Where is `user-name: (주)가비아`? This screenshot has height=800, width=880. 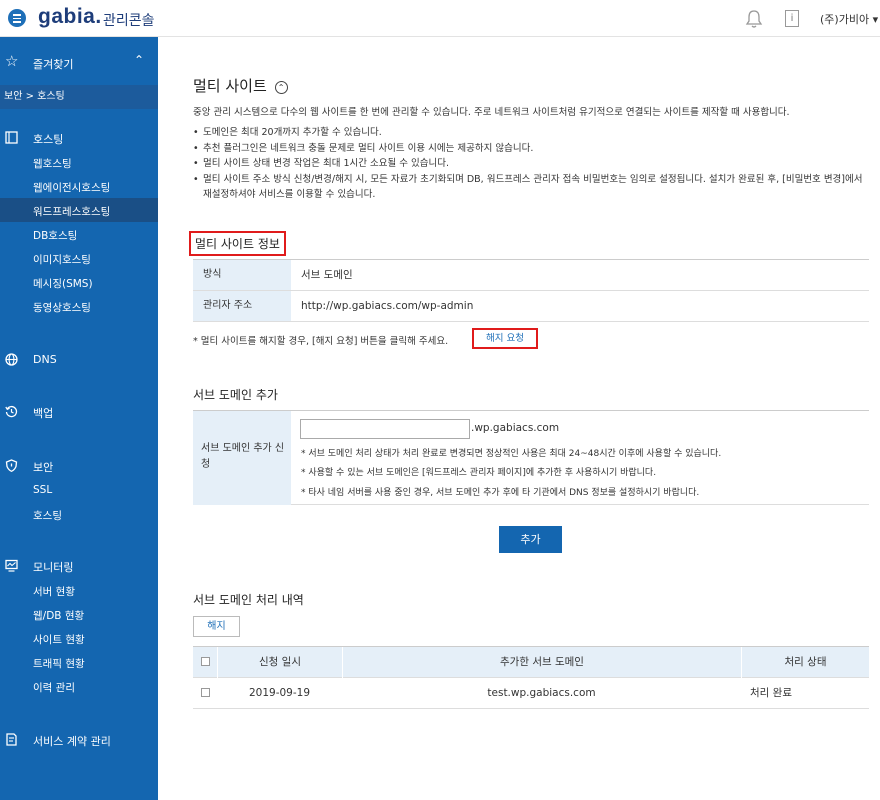 user-name: (주)가비아 is located at coordinates (845, 19).